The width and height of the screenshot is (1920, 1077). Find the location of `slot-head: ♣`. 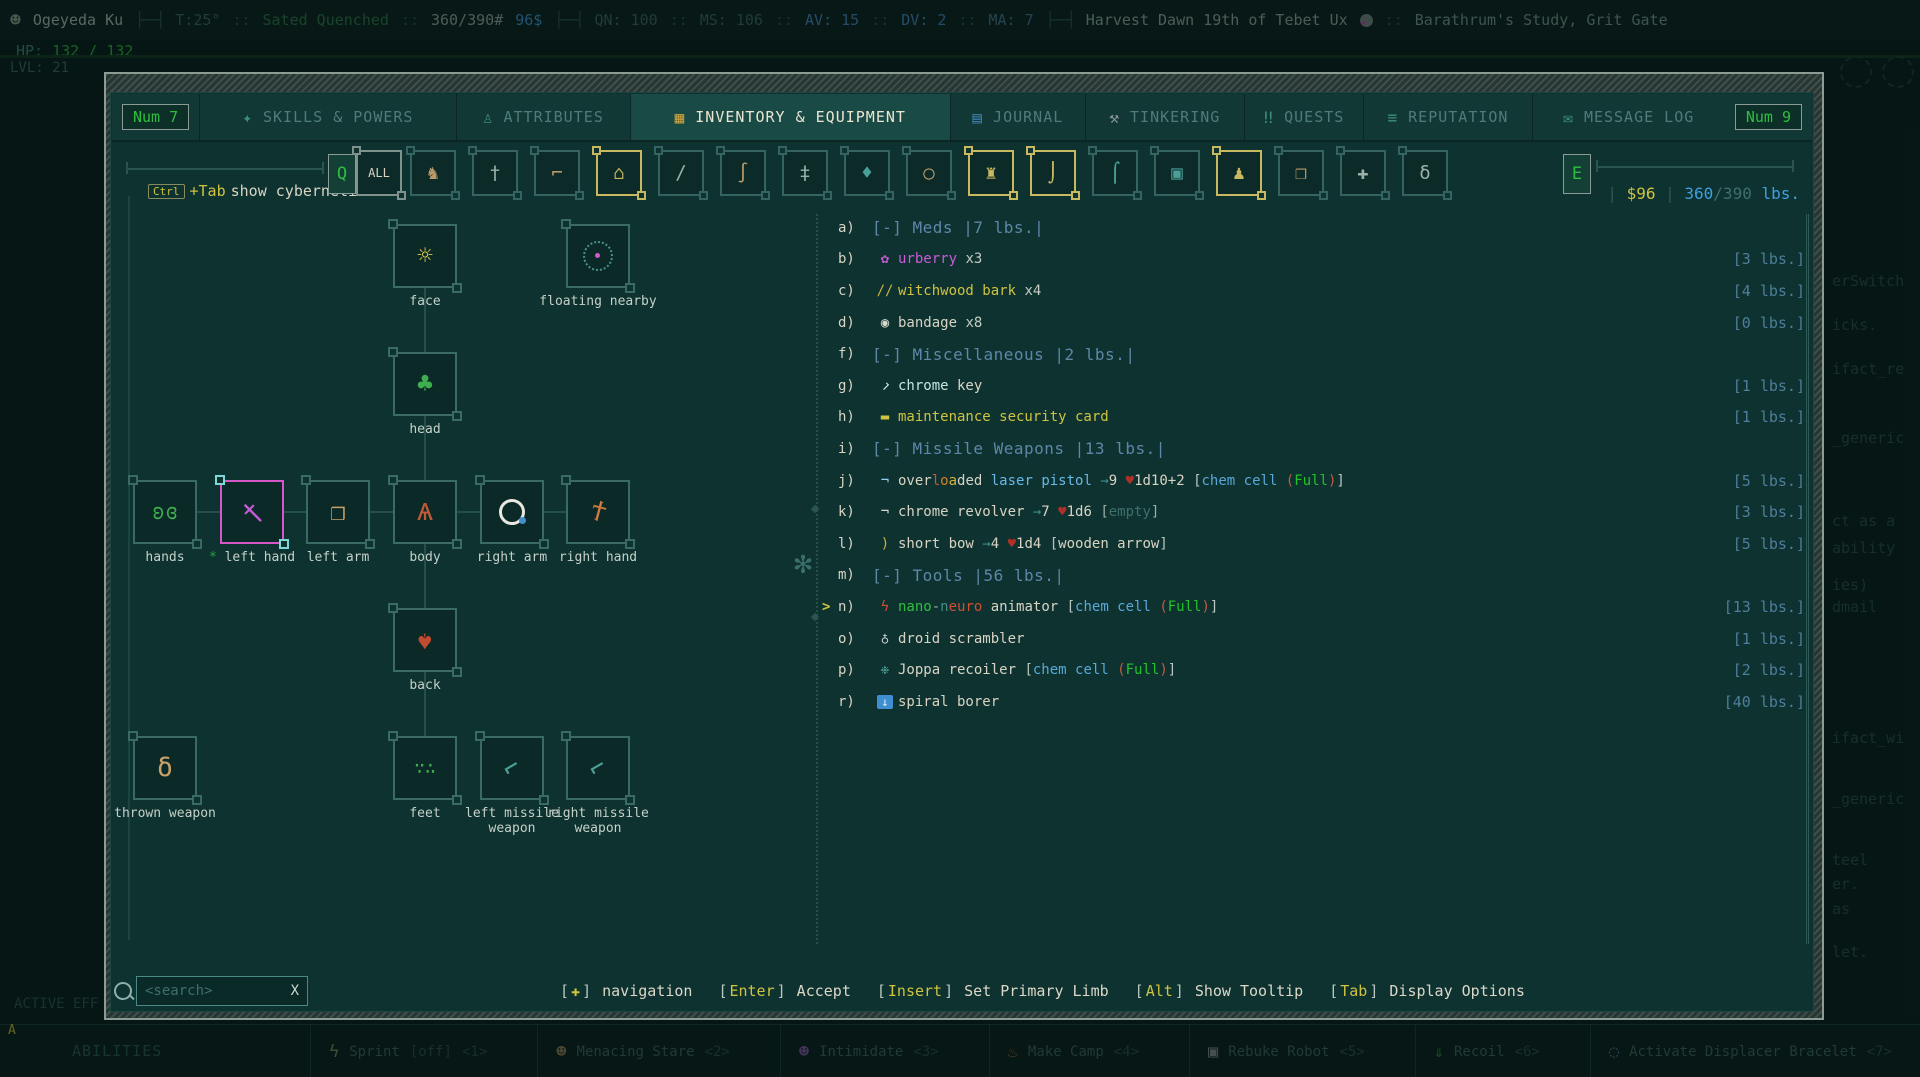

slot-head: ♣ is located at coordinates (425, 384).